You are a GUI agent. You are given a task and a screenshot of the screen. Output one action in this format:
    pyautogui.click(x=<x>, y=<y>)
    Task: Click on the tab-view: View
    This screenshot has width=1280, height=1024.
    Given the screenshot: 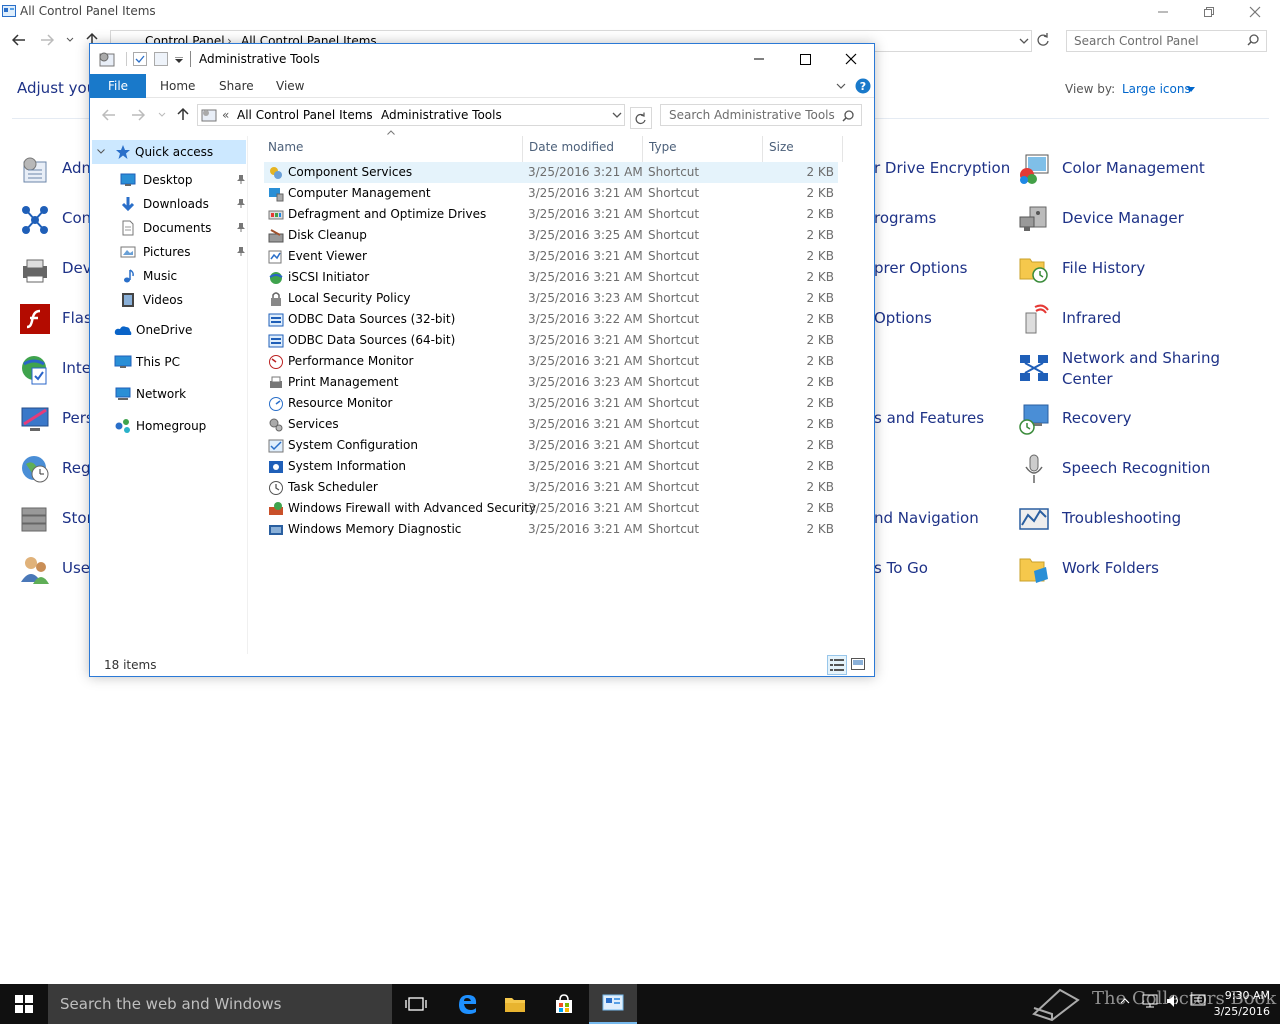 What is the action you would take?
    pyautogui.click(x=290, y=86)
    